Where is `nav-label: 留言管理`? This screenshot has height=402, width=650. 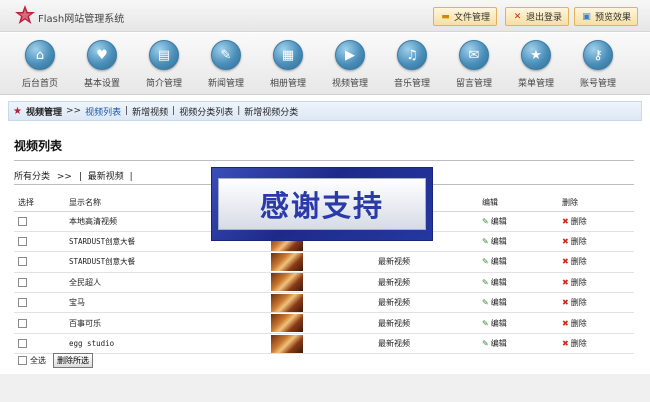
nav-label: 留言管理 is located at coordinates (473, 84).